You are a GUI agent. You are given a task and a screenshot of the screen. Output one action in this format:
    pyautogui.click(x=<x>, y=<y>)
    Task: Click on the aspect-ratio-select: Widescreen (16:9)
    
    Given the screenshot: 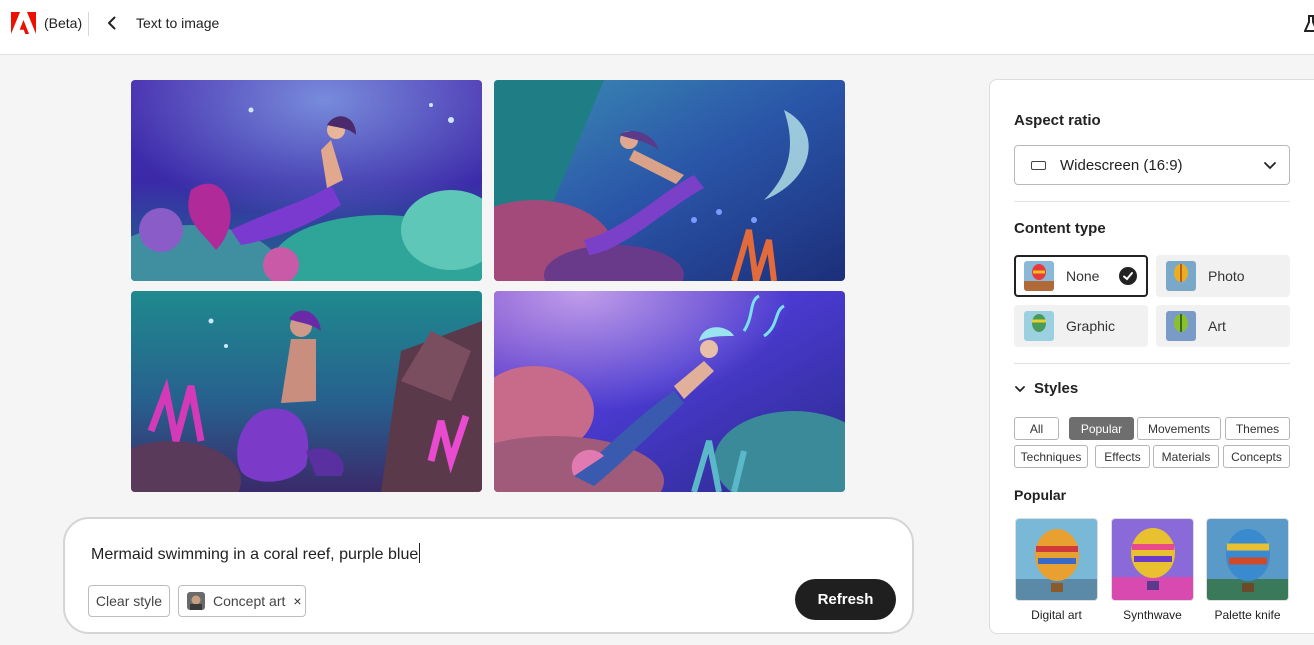 What is the action you would take?
    pyautogui.click(x=1152, y=165)
    